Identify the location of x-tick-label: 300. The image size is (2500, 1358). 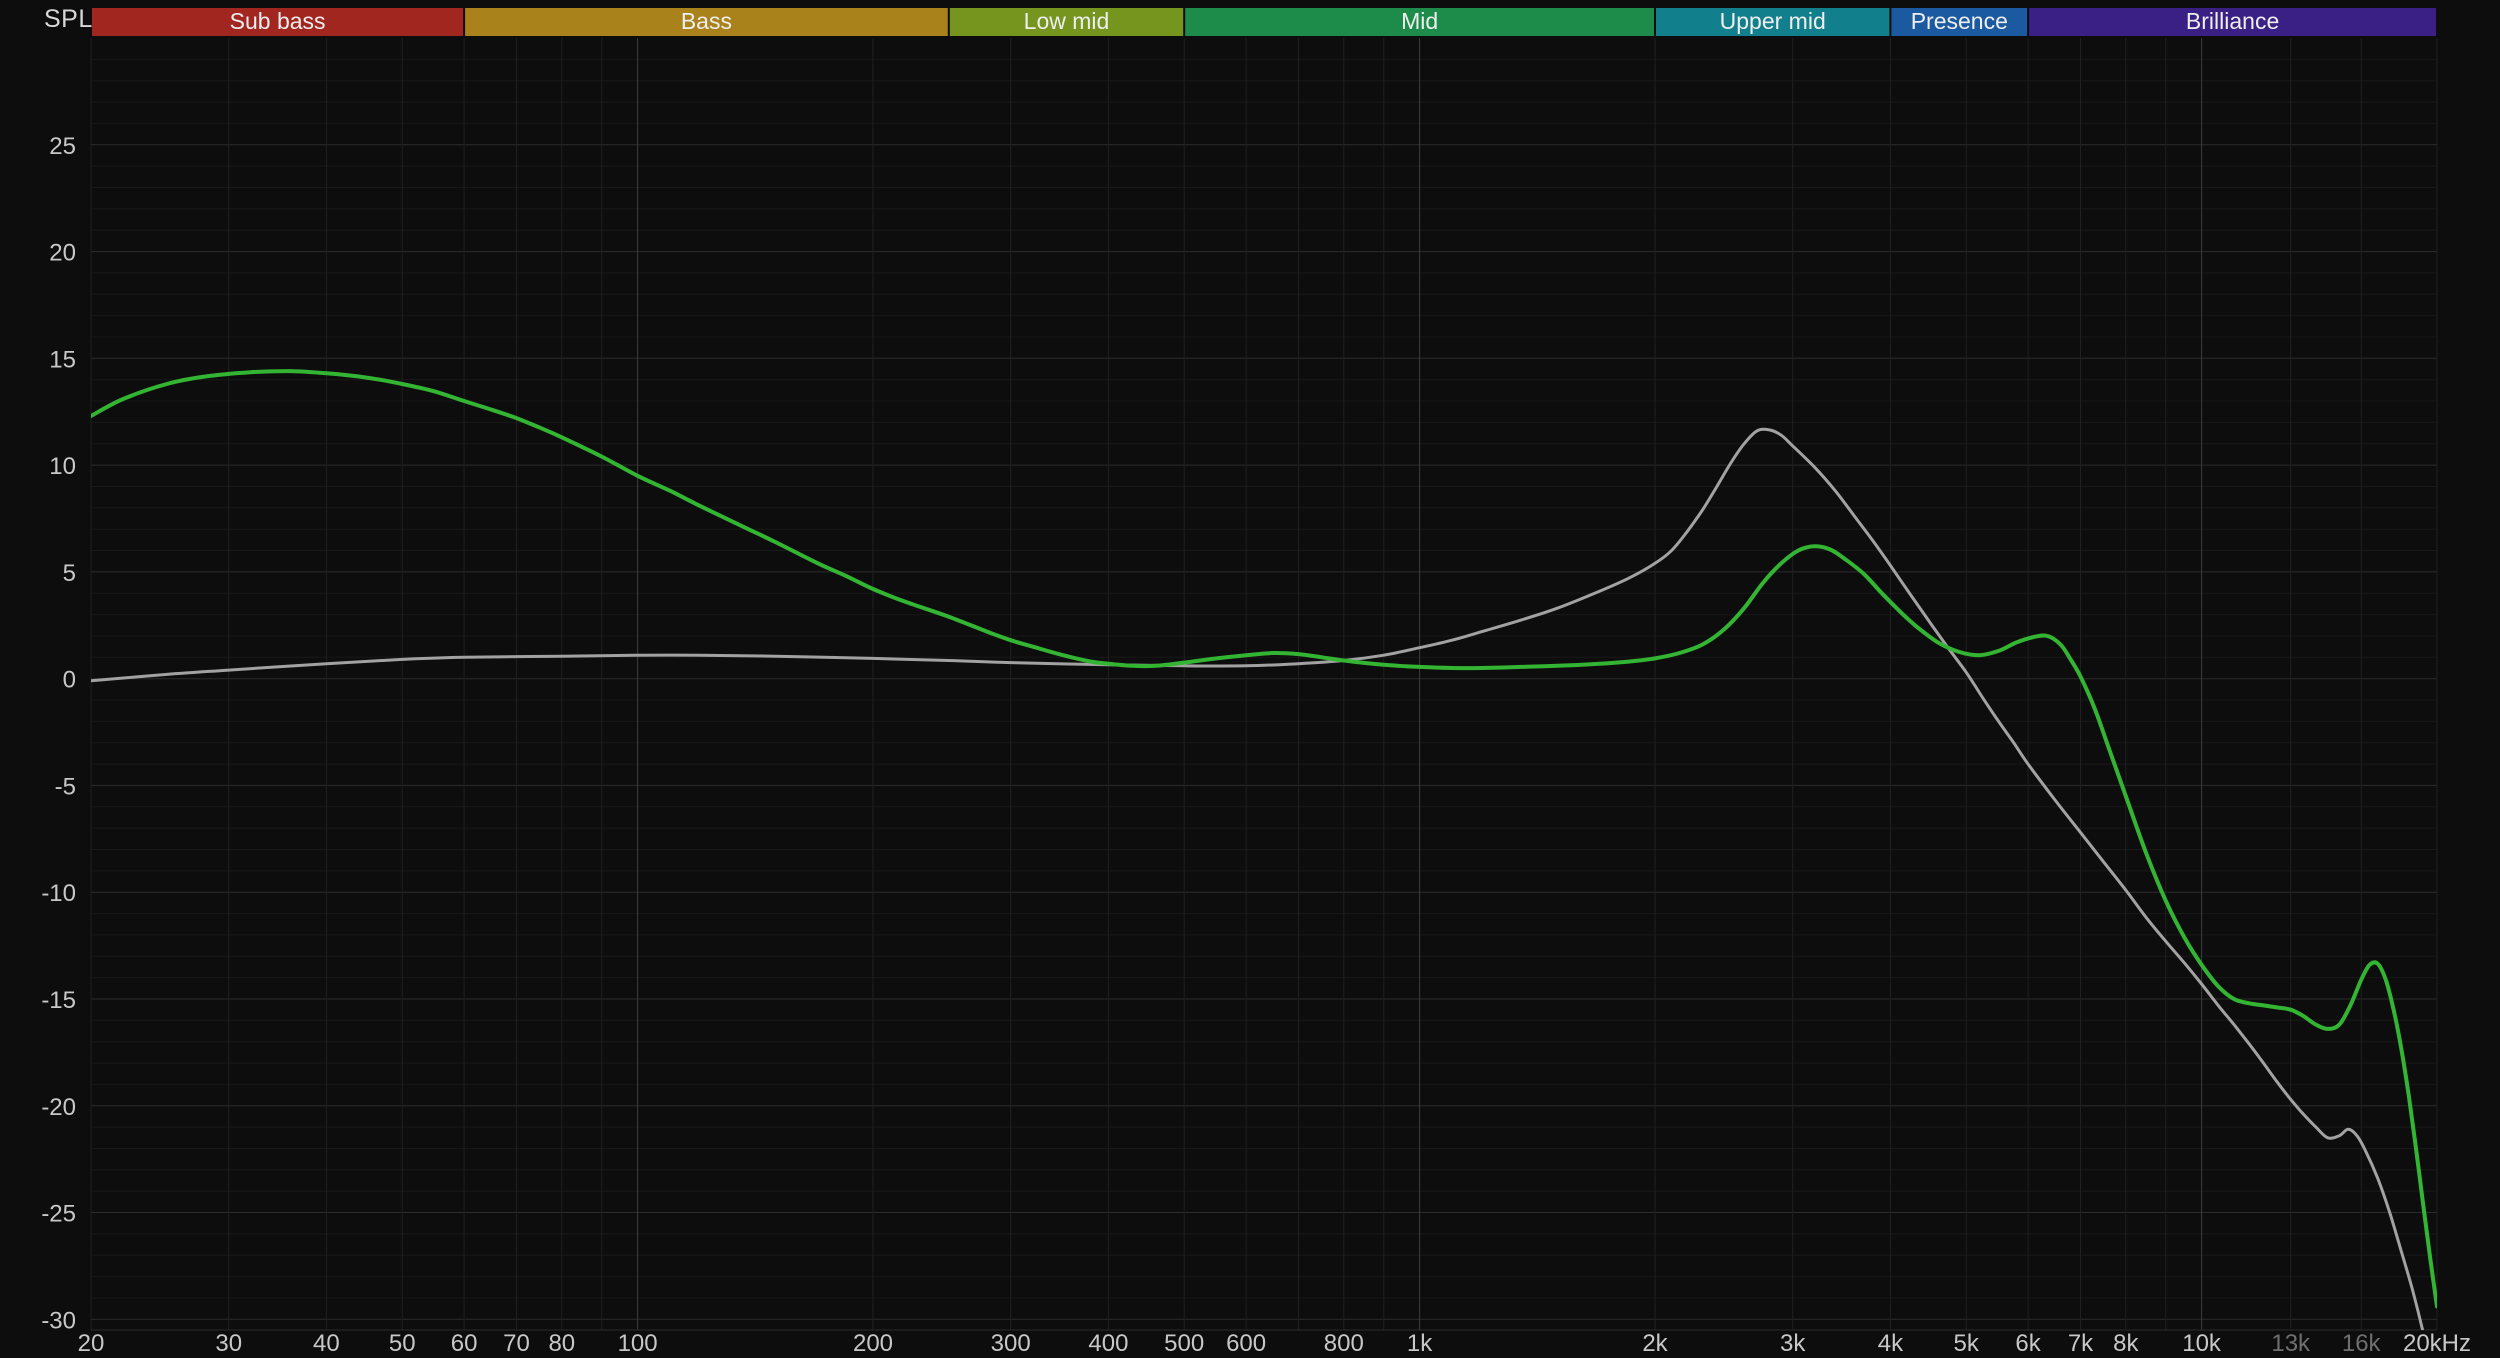
(1011, 1343).